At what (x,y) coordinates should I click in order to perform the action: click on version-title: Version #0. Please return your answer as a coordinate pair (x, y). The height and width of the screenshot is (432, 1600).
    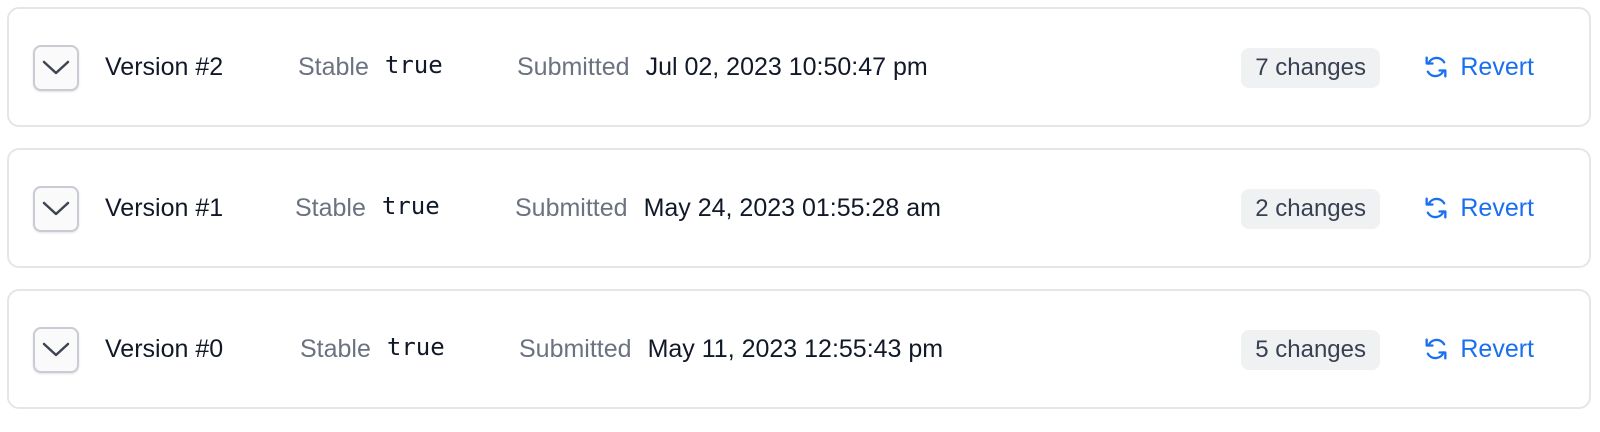
    Looking at the image, I should click on (164, 348).